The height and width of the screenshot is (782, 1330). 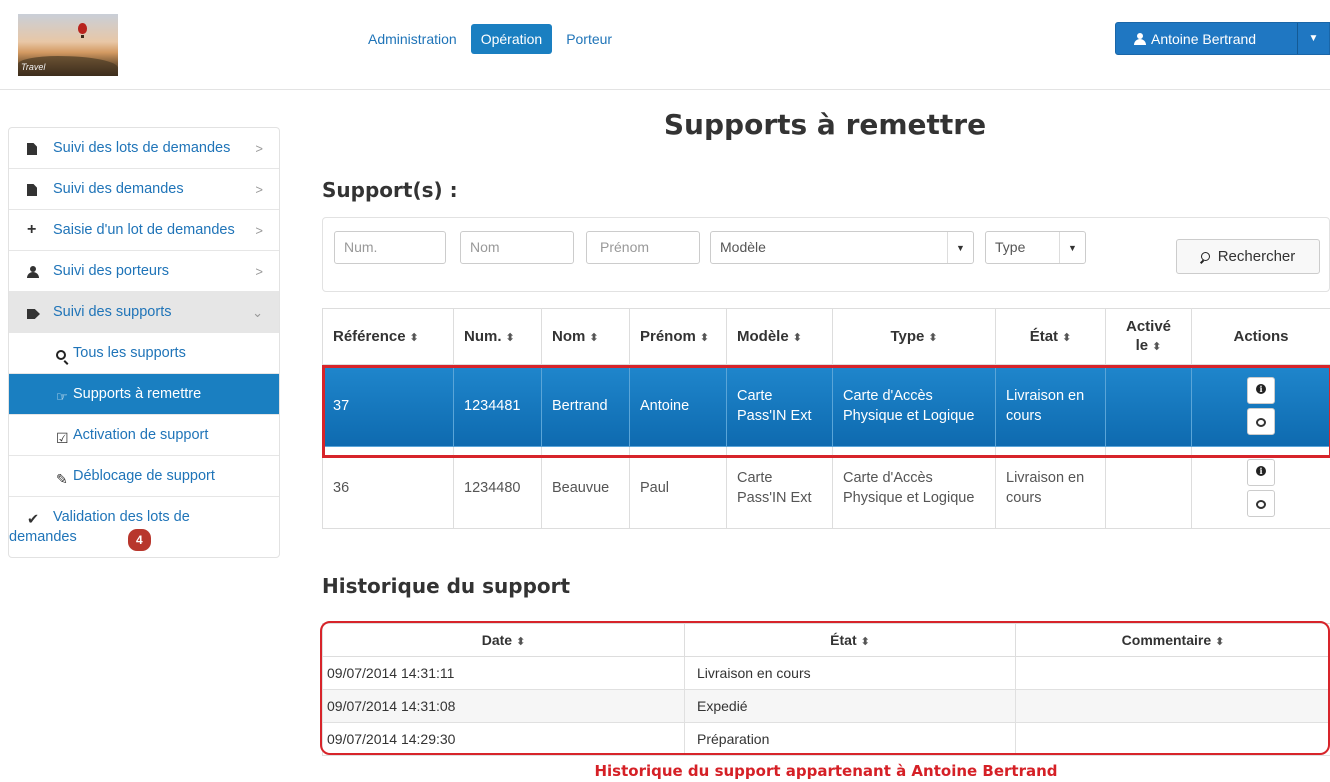 I want to click on hdd-icon, so click(x=1261, y=422).